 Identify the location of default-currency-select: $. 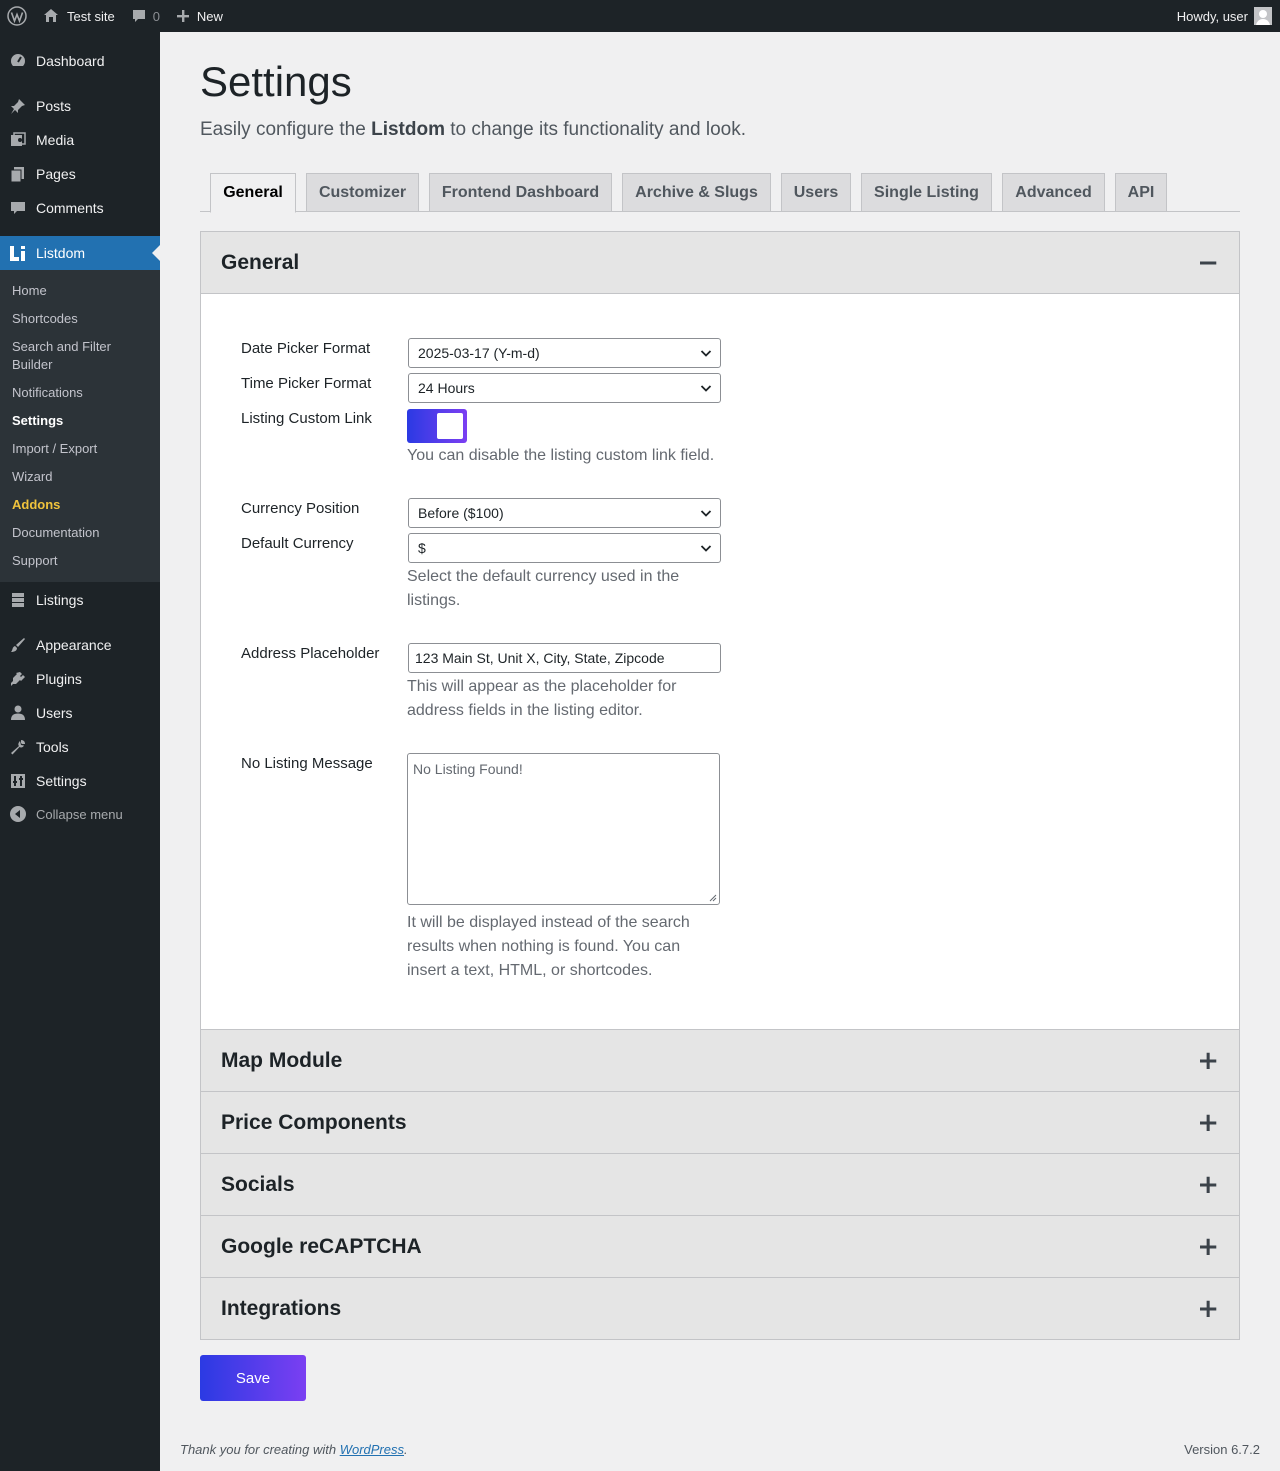
(564, 548).